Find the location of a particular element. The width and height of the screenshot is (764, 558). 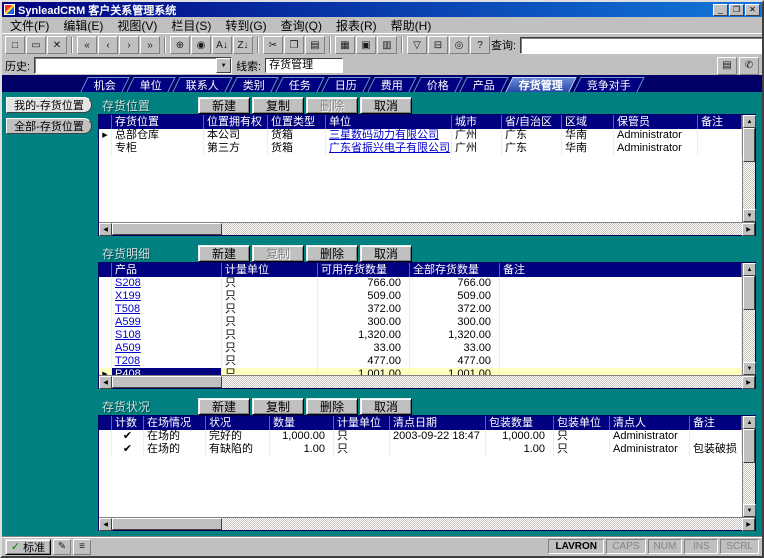

tab-产品: 产品 is located at coordinates (484, 84).